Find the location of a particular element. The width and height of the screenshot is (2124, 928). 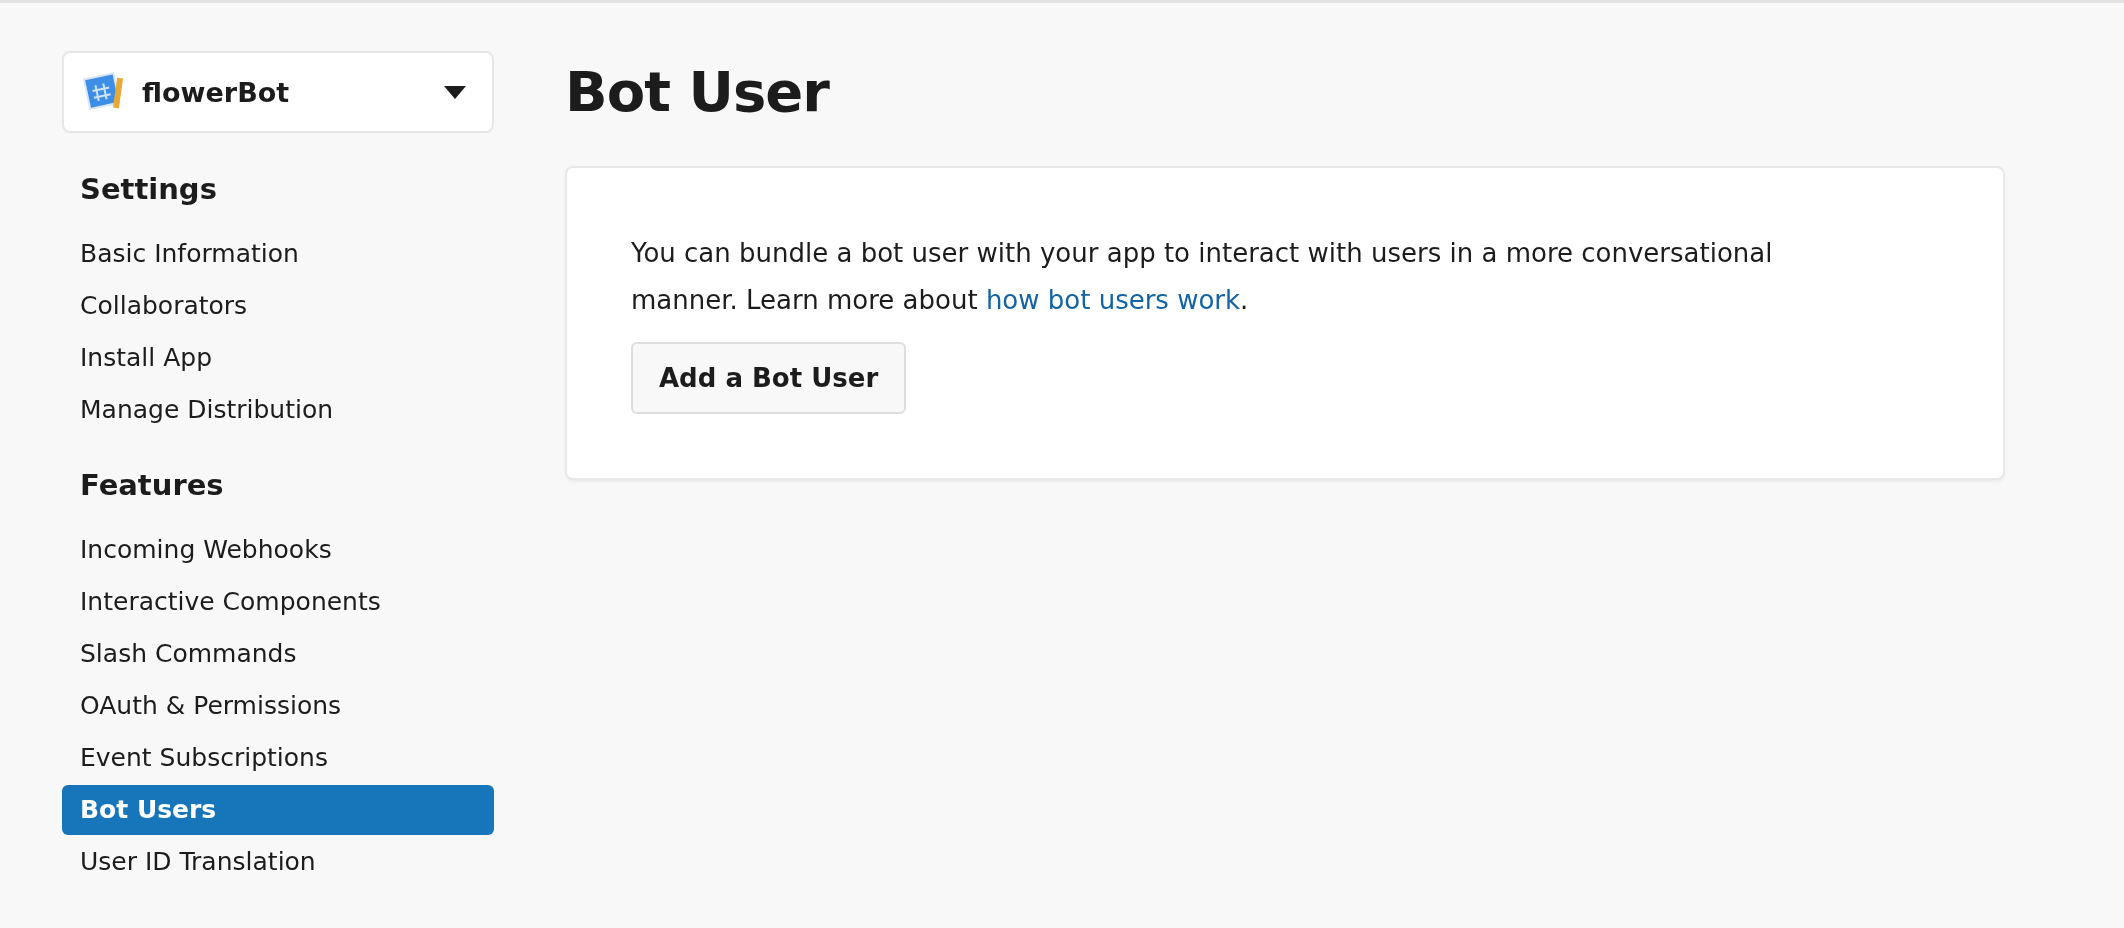

sidebar-item: Bot Users is located at coordinates (278, 810).